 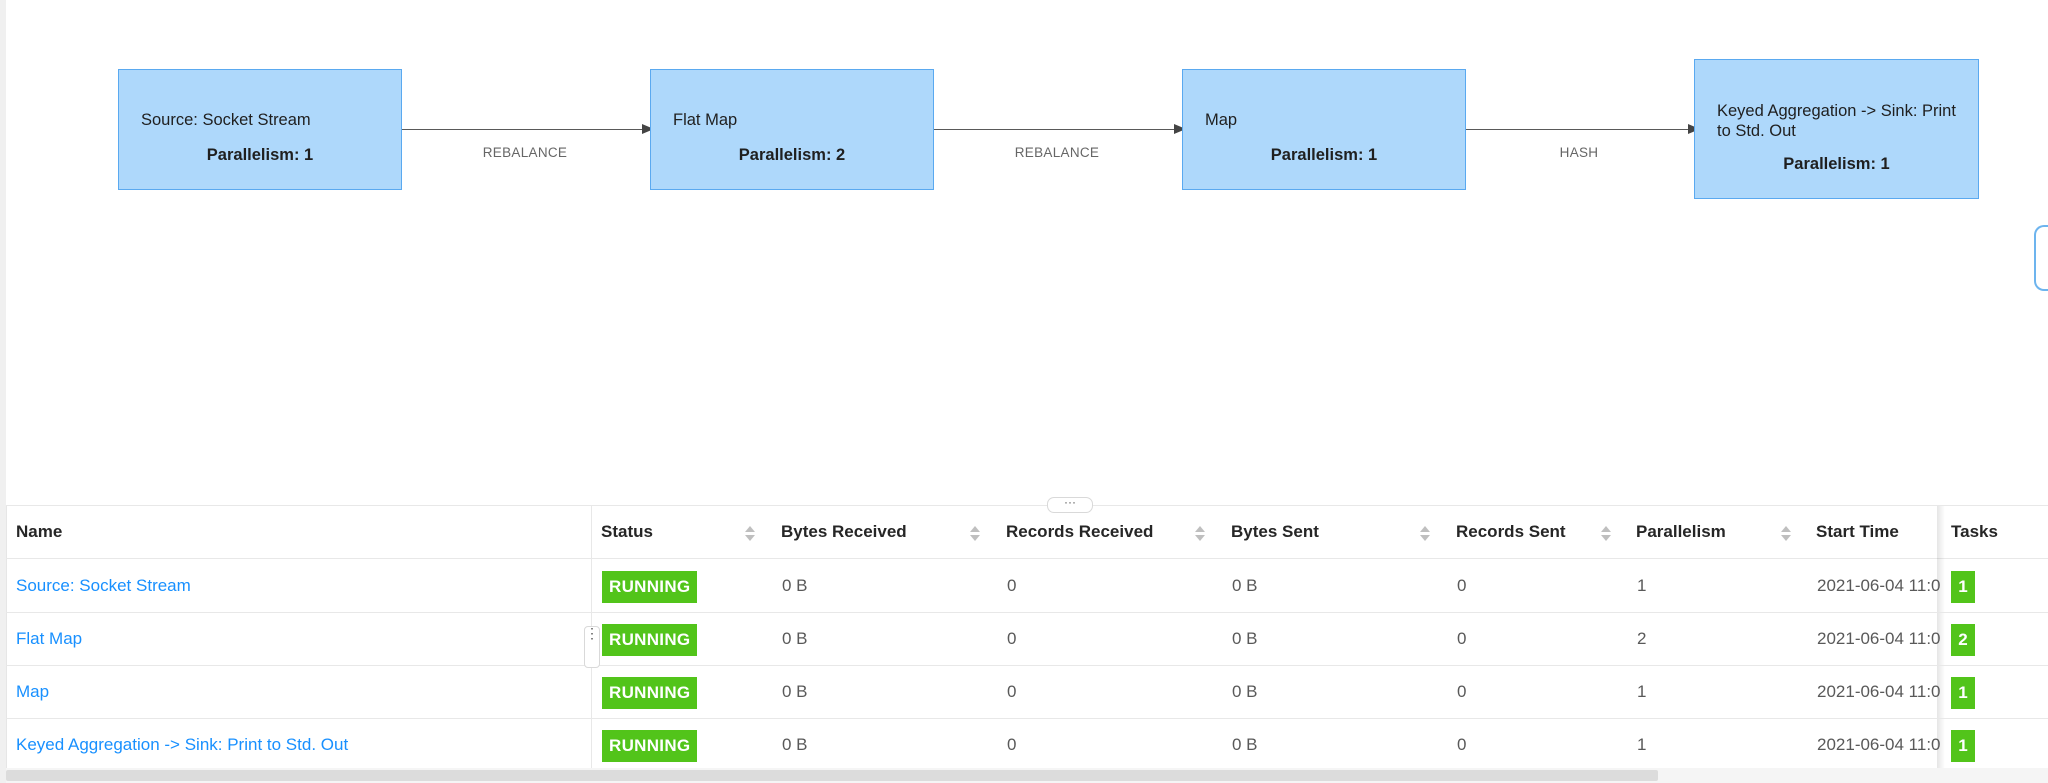 I want to click on panel-toggle-handle, so click(x=2041, y=258).